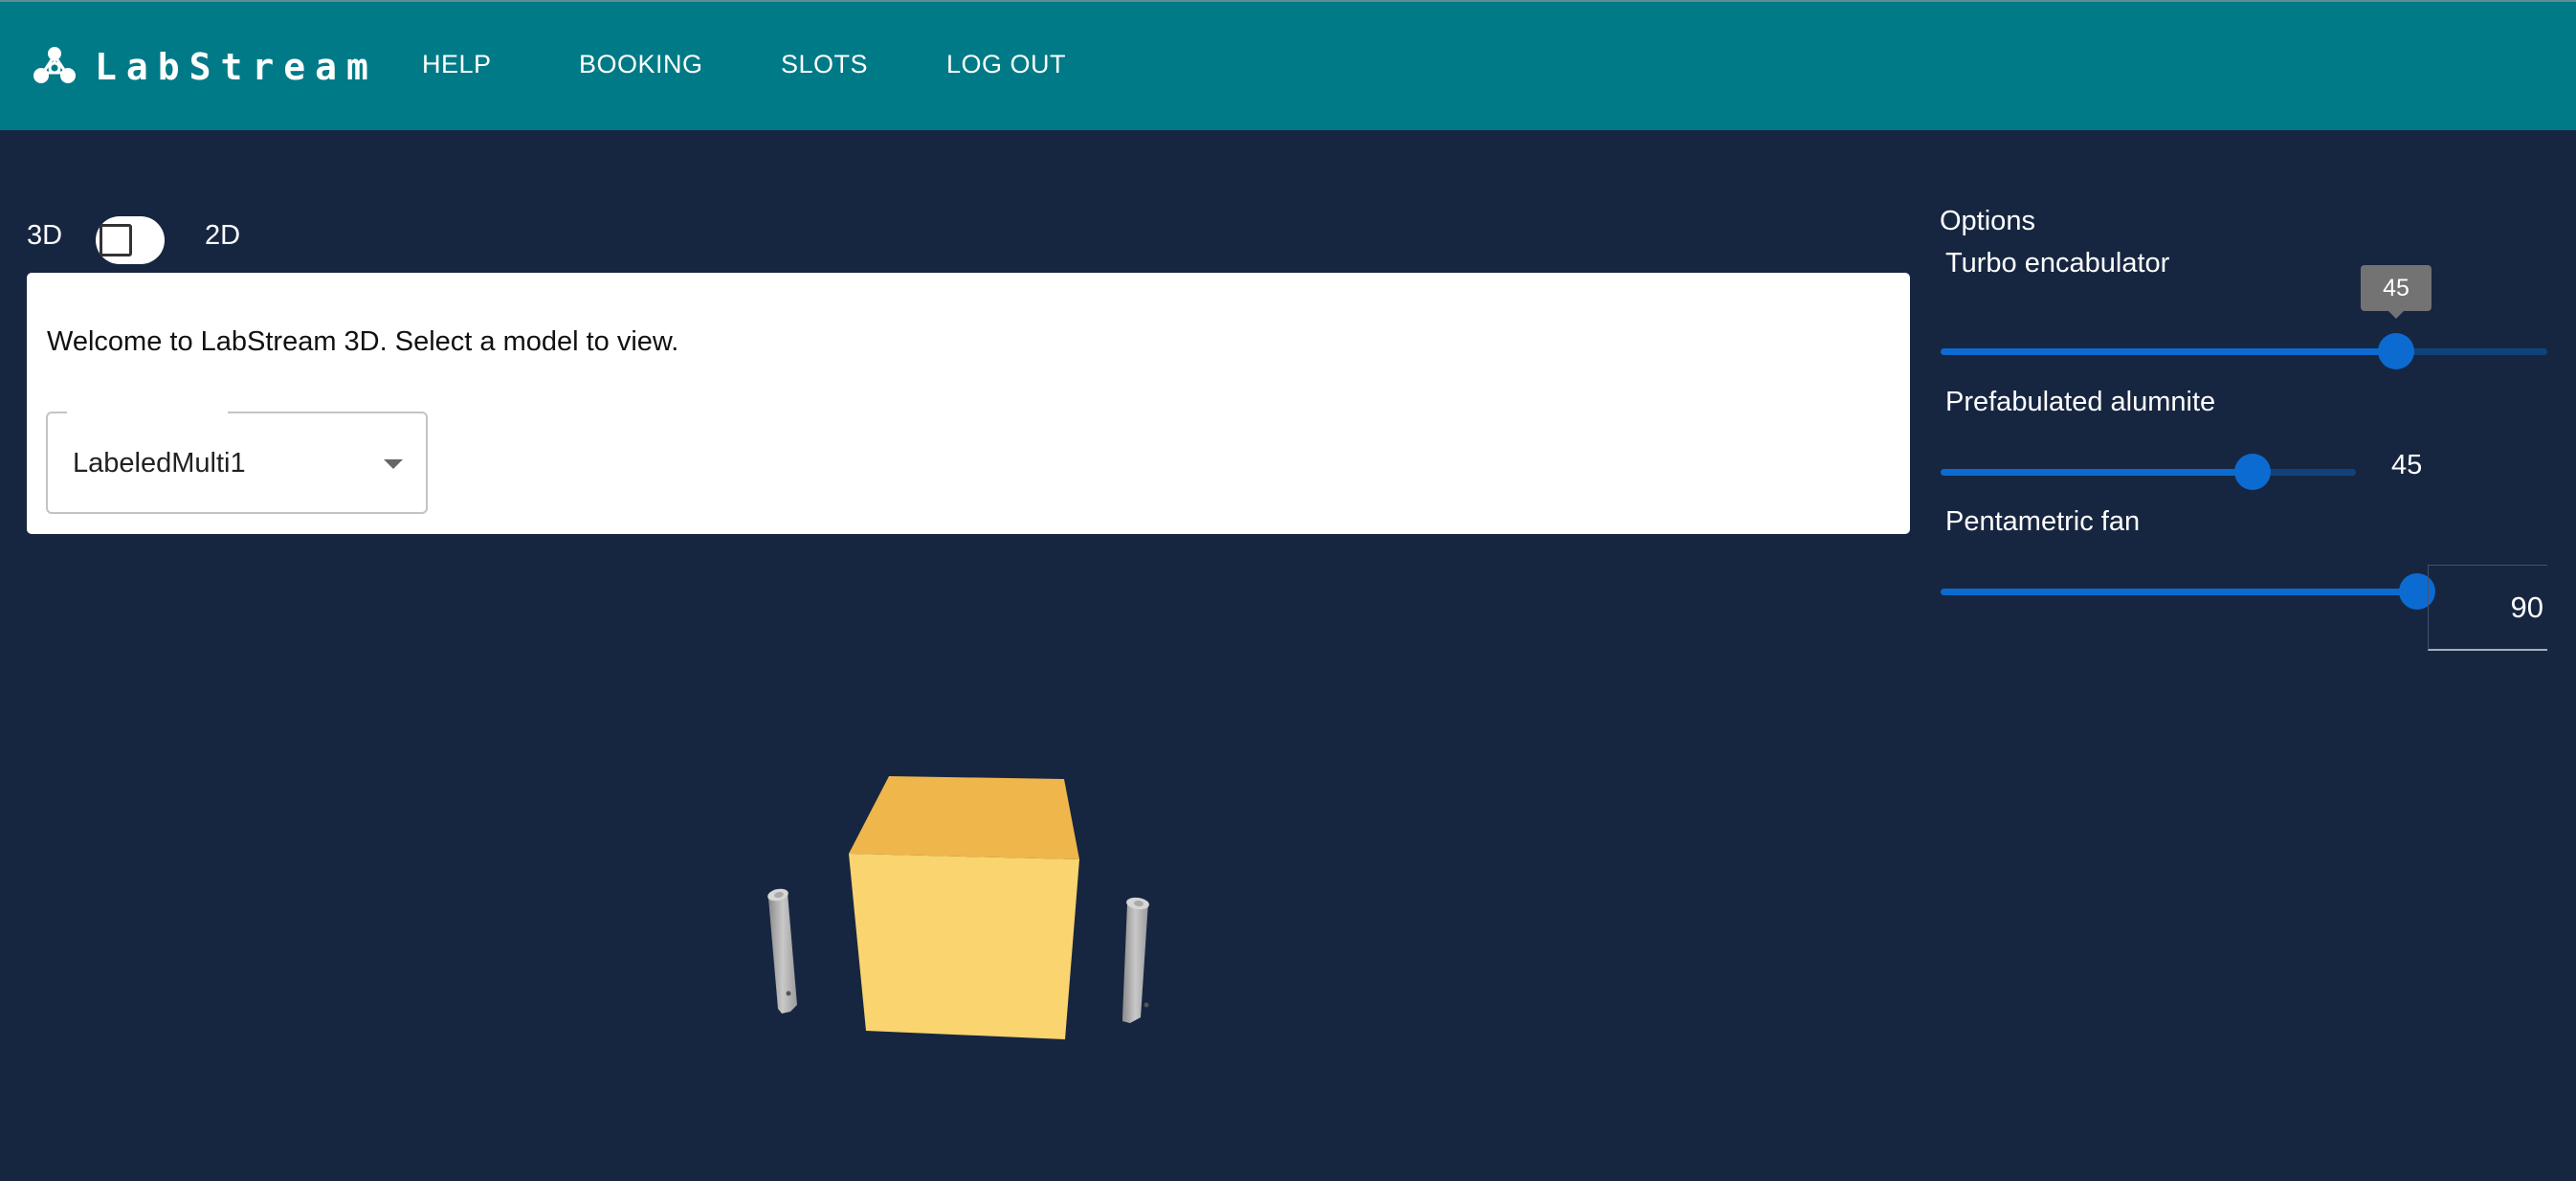 This screenshot has height=1181, width=2576. Describe the element at coordinates (54, 65) in the screenshot. I see `molecule-icon` at that location.